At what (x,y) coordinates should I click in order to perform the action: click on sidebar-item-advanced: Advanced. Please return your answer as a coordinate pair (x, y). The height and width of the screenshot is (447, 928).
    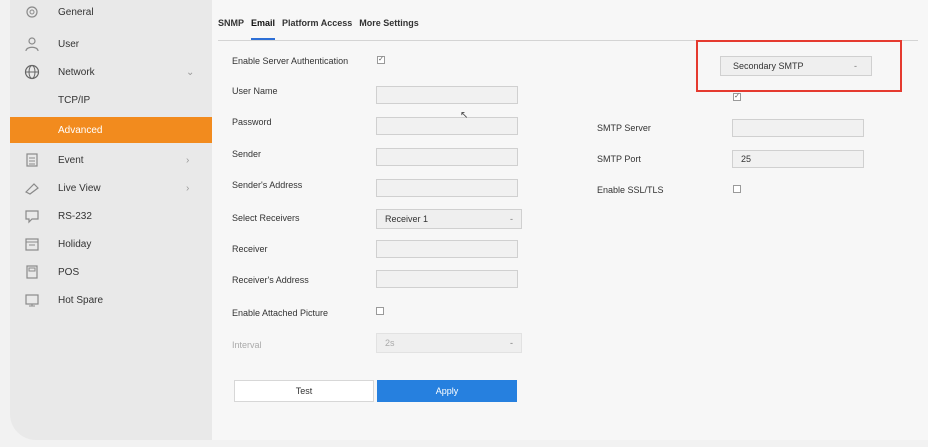
    Looking at the image, I should click on (111, 130).